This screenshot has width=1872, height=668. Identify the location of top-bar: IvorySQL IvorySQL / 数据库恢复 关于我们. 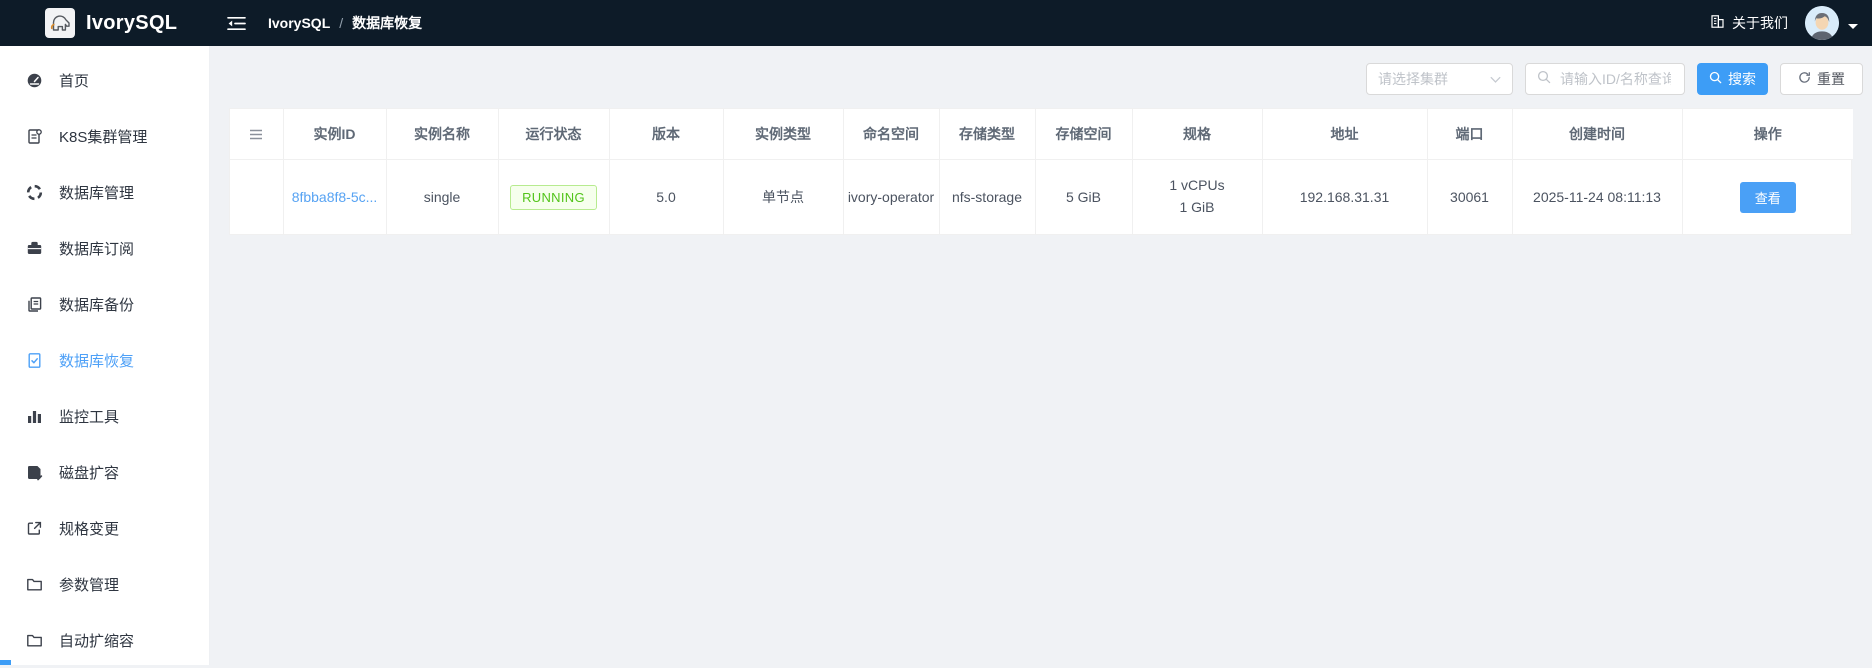
(936, 23).